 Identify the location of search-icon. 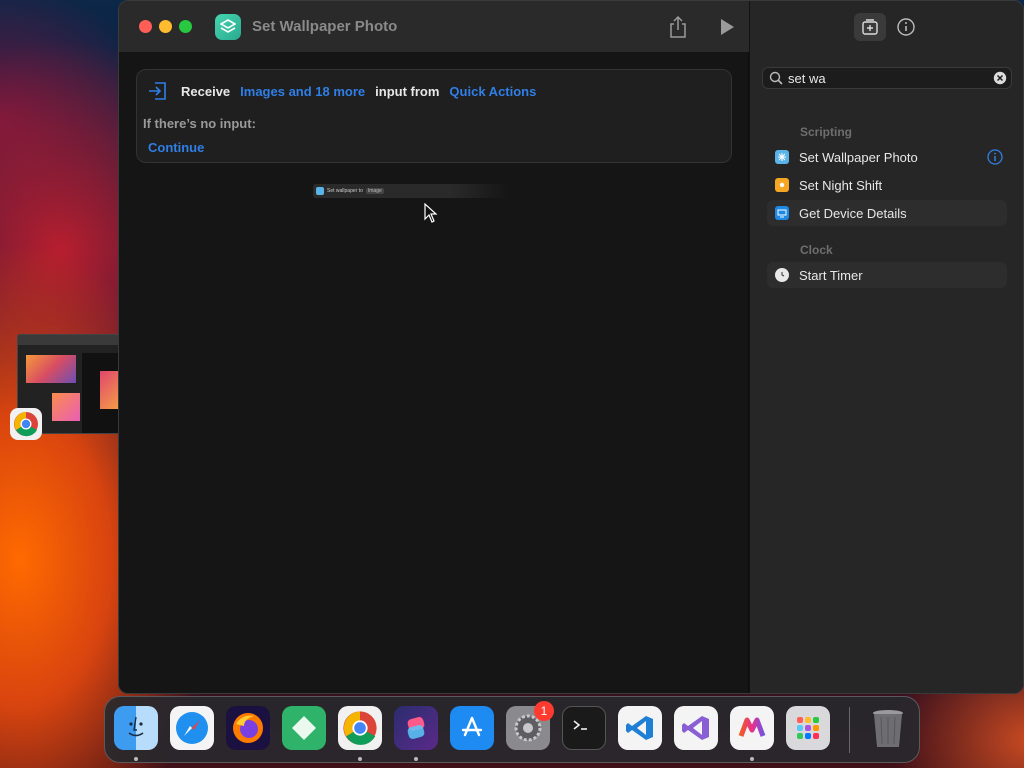
(776, 78).